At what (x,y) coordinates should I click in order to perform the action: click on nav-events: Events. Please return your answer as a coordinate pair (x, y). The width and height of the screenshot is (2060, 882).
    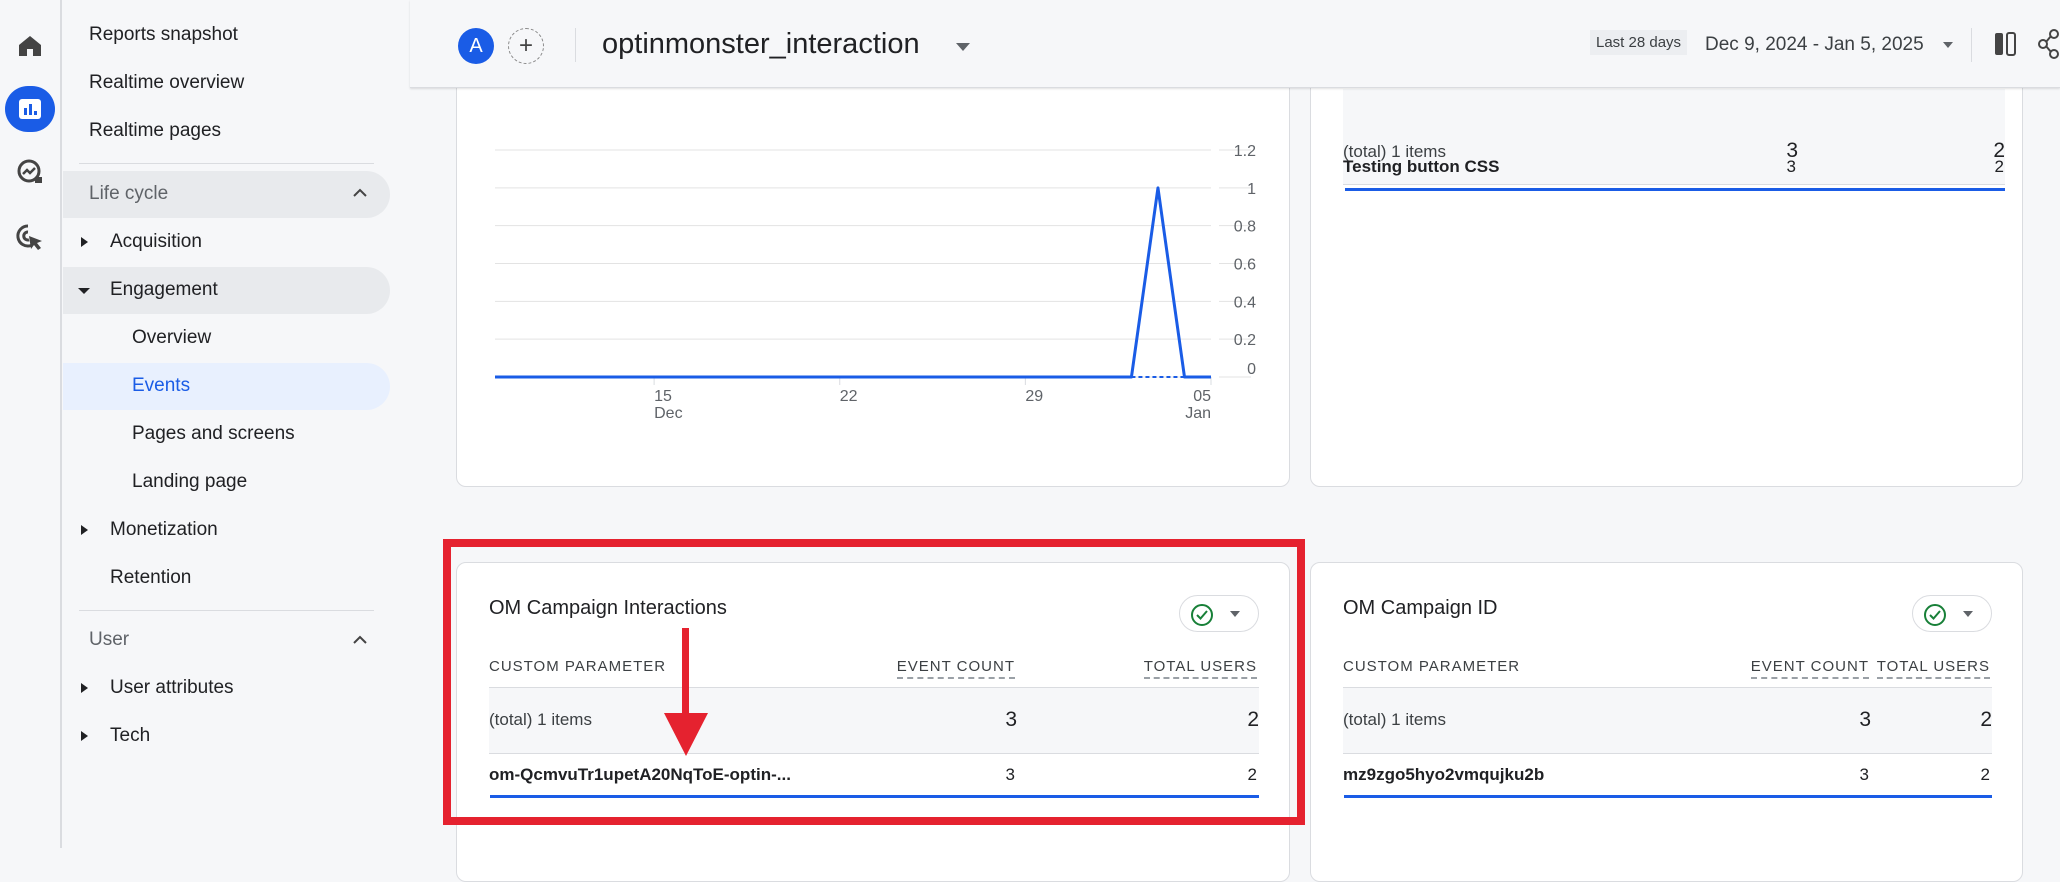
    Looking at the image, I should click on (226, 386).